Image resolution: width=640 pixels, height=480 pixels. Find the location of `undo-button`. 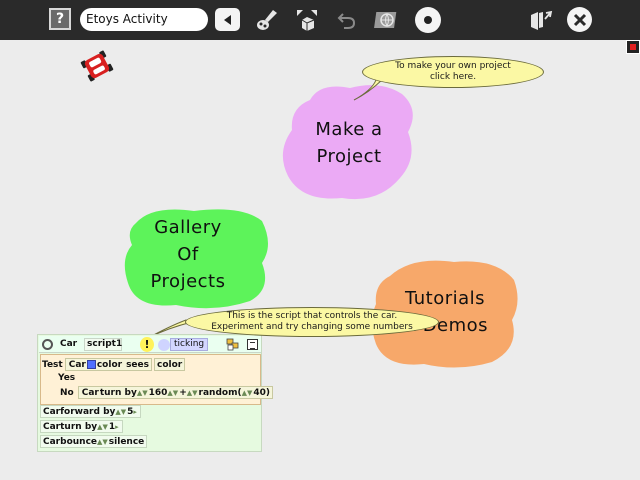

undo-button is located at coordinates (347, 20).